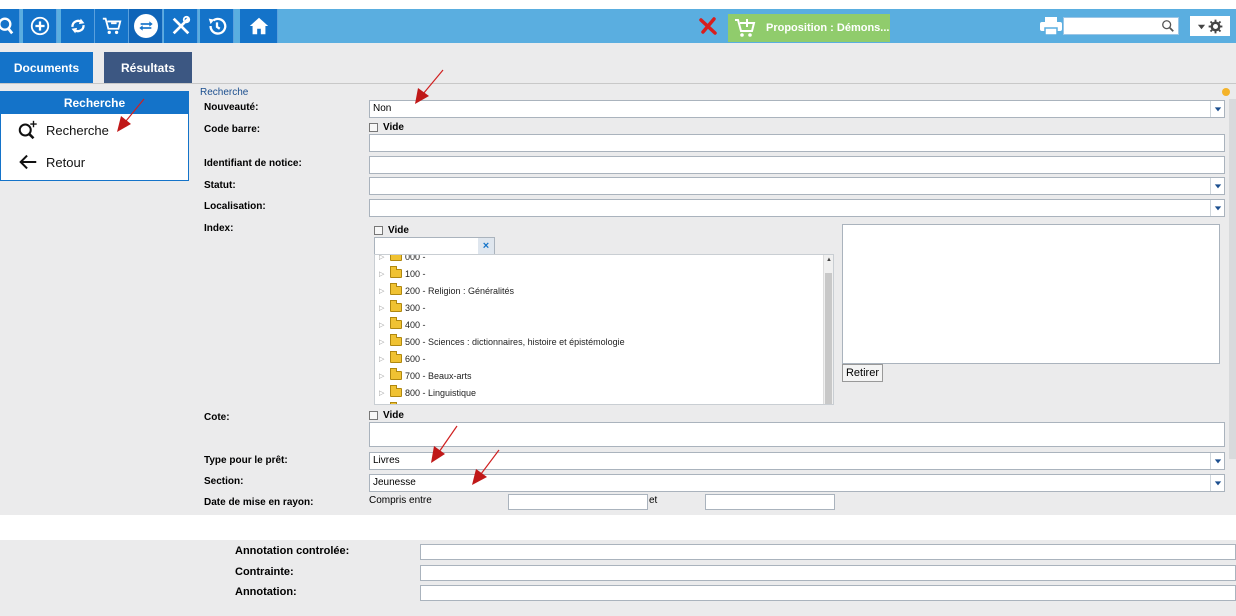 The width and height of the screenshot is (1236, 616). I want to click on add-button, so click(40, 26).